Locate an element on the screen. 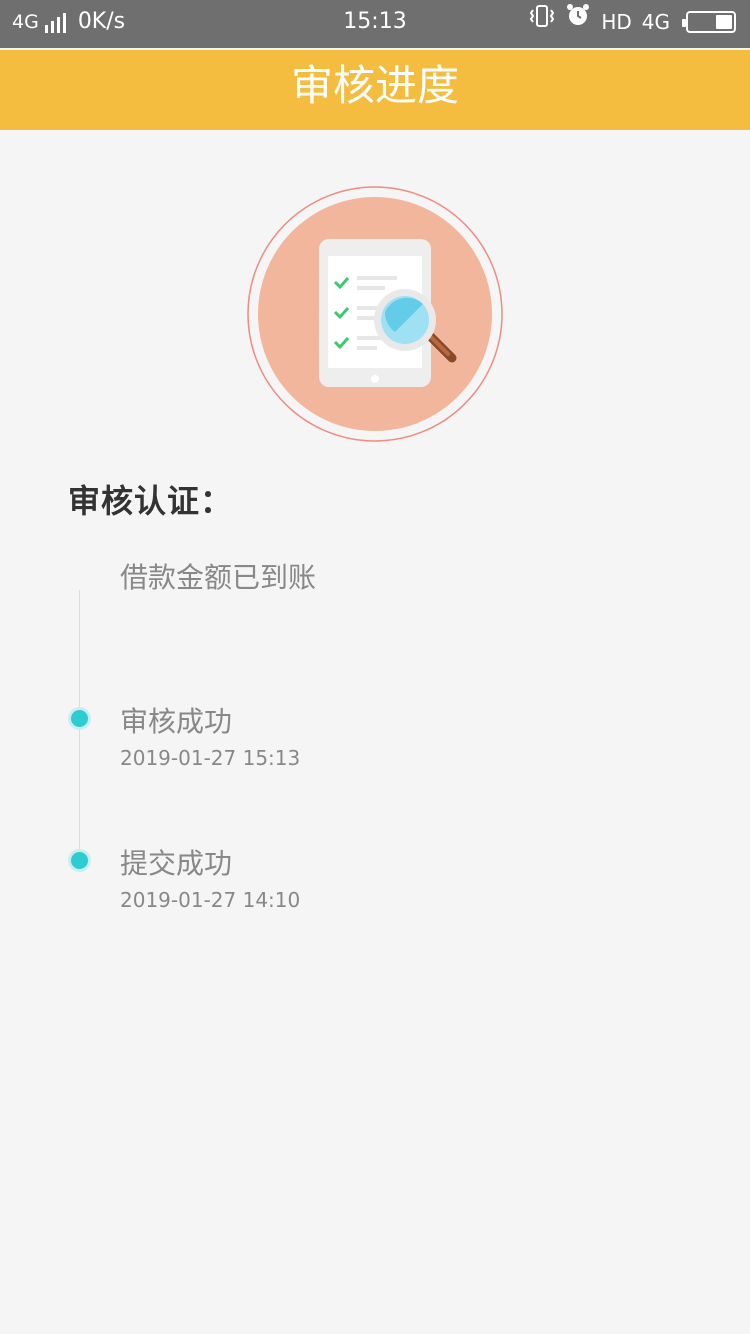 The width and height of the screenshot is (750, 1334). page-title: 审核进度 is located at coordinates (375, 90).